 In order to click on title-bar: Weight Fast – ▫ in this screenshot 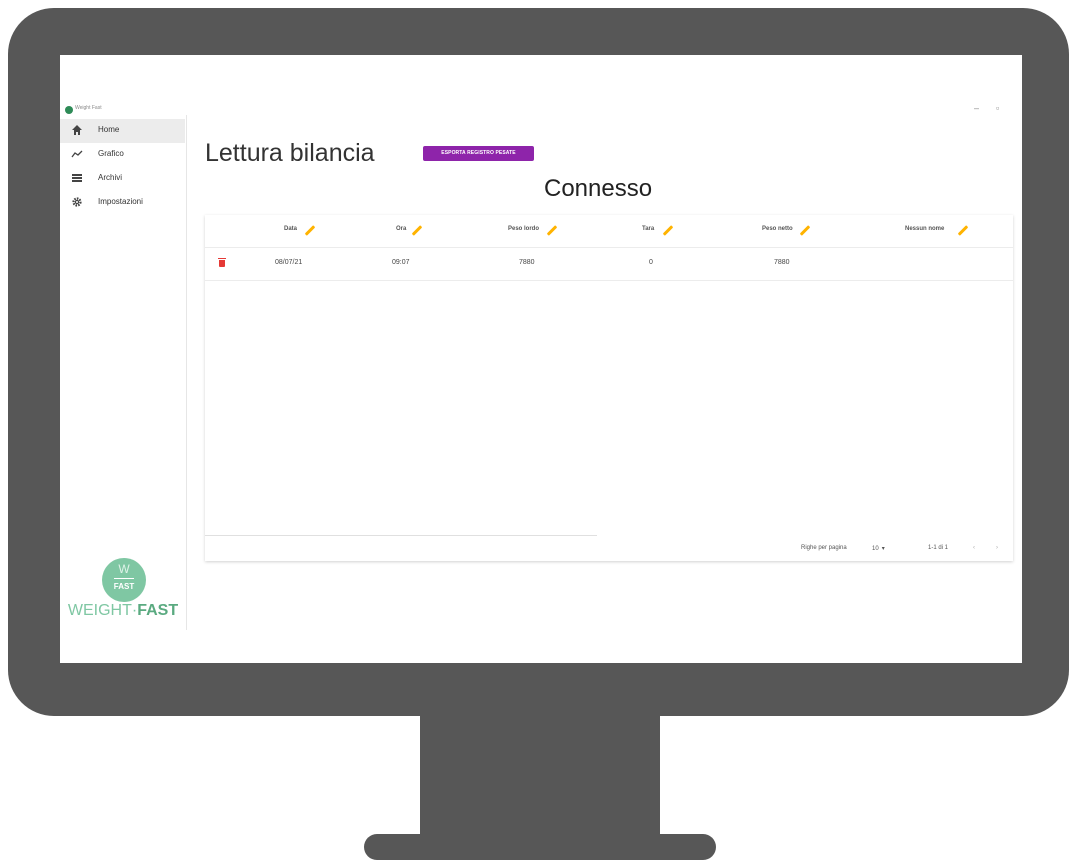, I will do `click(541, 85)`.